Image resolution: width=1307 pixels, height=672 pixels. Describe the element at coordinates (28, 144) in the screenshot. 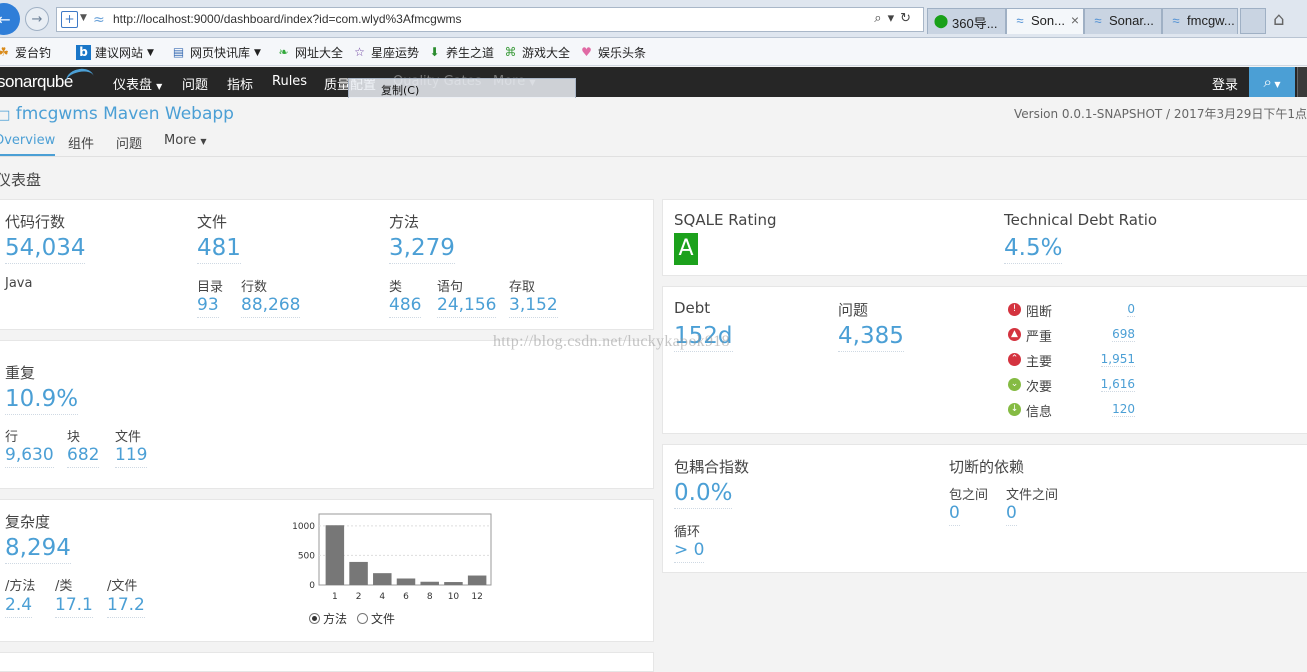

I see `tab-overview: Overview` at that location.